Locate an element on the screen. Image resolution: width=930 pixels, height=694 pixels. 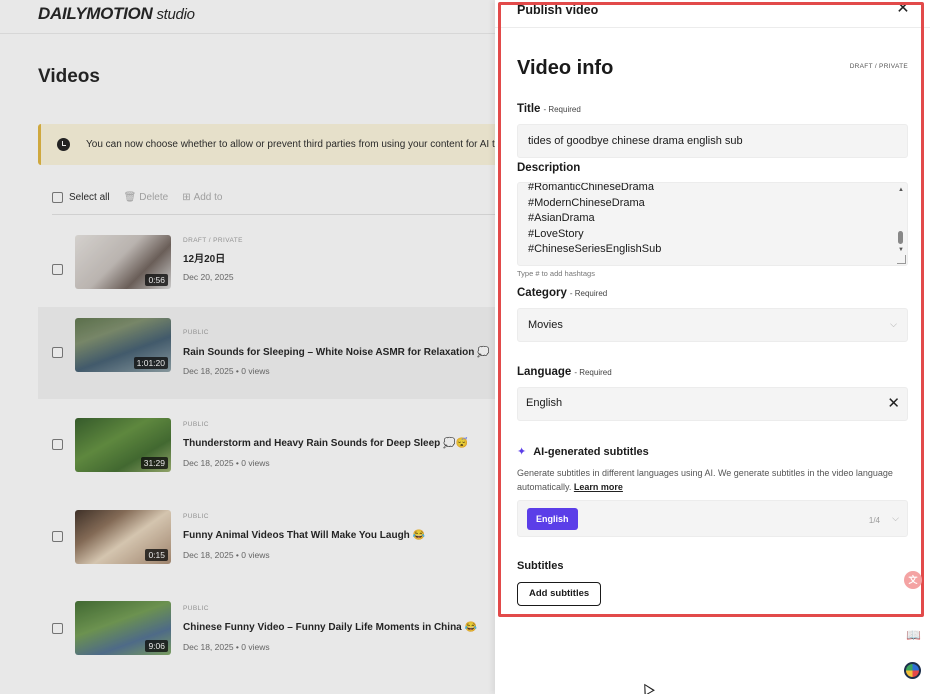
language-value: English is located at coordinates (544, 403).